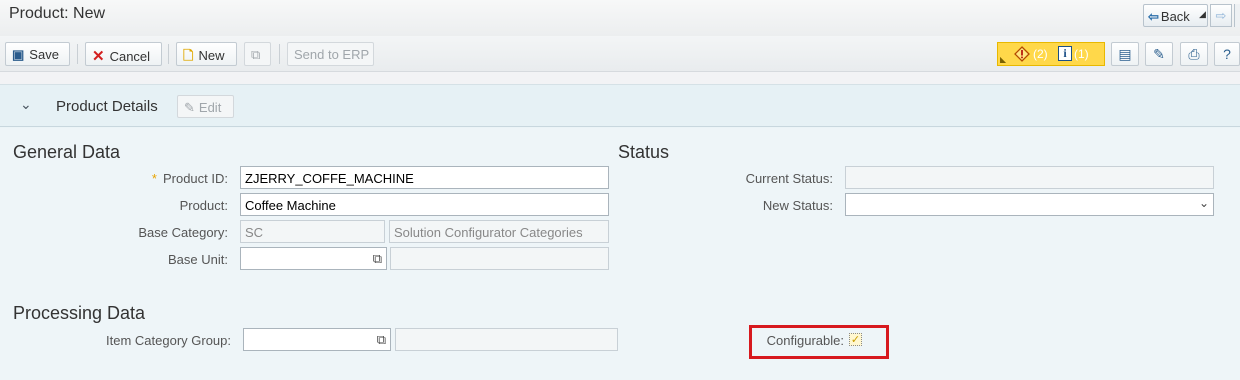  What do you see at coordinates (499, 231) in the screenshot?
I see `base-category-description: Solution Configurator Categories` at bounding box center [499, 231].